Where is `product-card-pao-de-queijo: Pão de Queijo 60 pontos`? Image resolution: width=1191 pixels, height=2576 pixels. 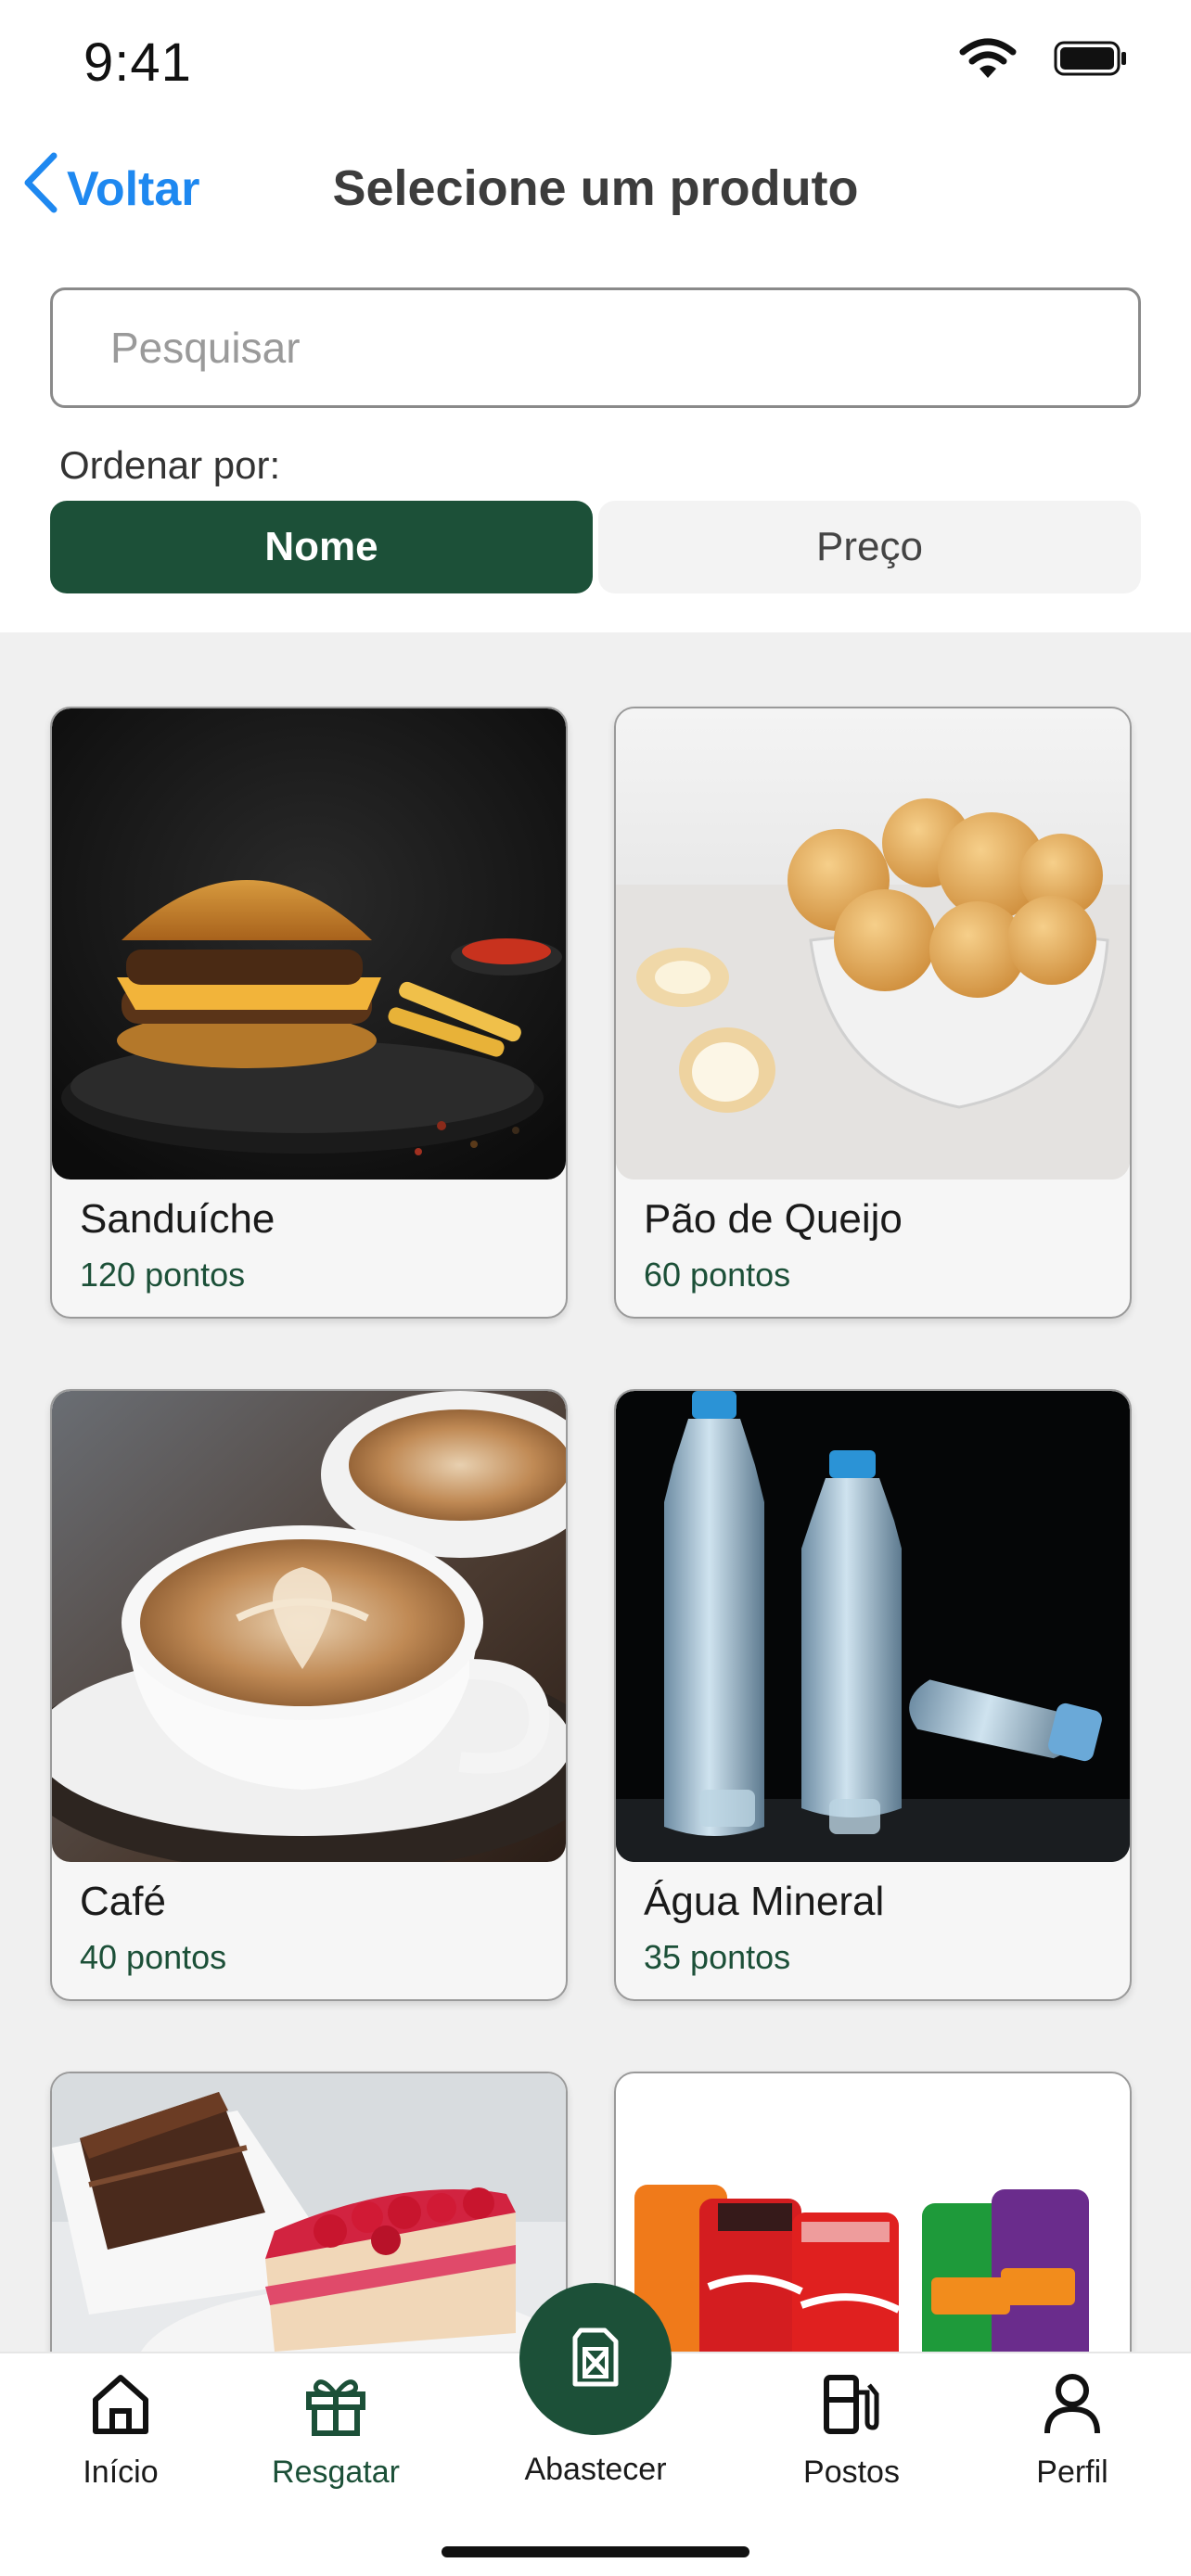 product-card-pao-de-queijo: Pão de Queijo 60 pontos is located at coordinates (873, 1013).